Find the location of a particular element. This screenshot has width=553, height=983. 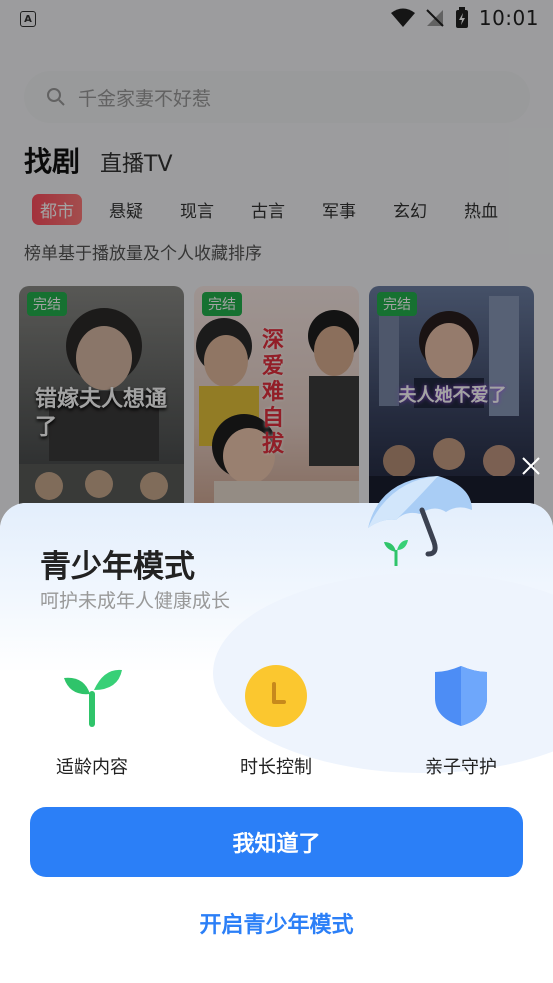

enable-teen-mode-link: 开启青少年模式 is located at coordinates (276, 923).